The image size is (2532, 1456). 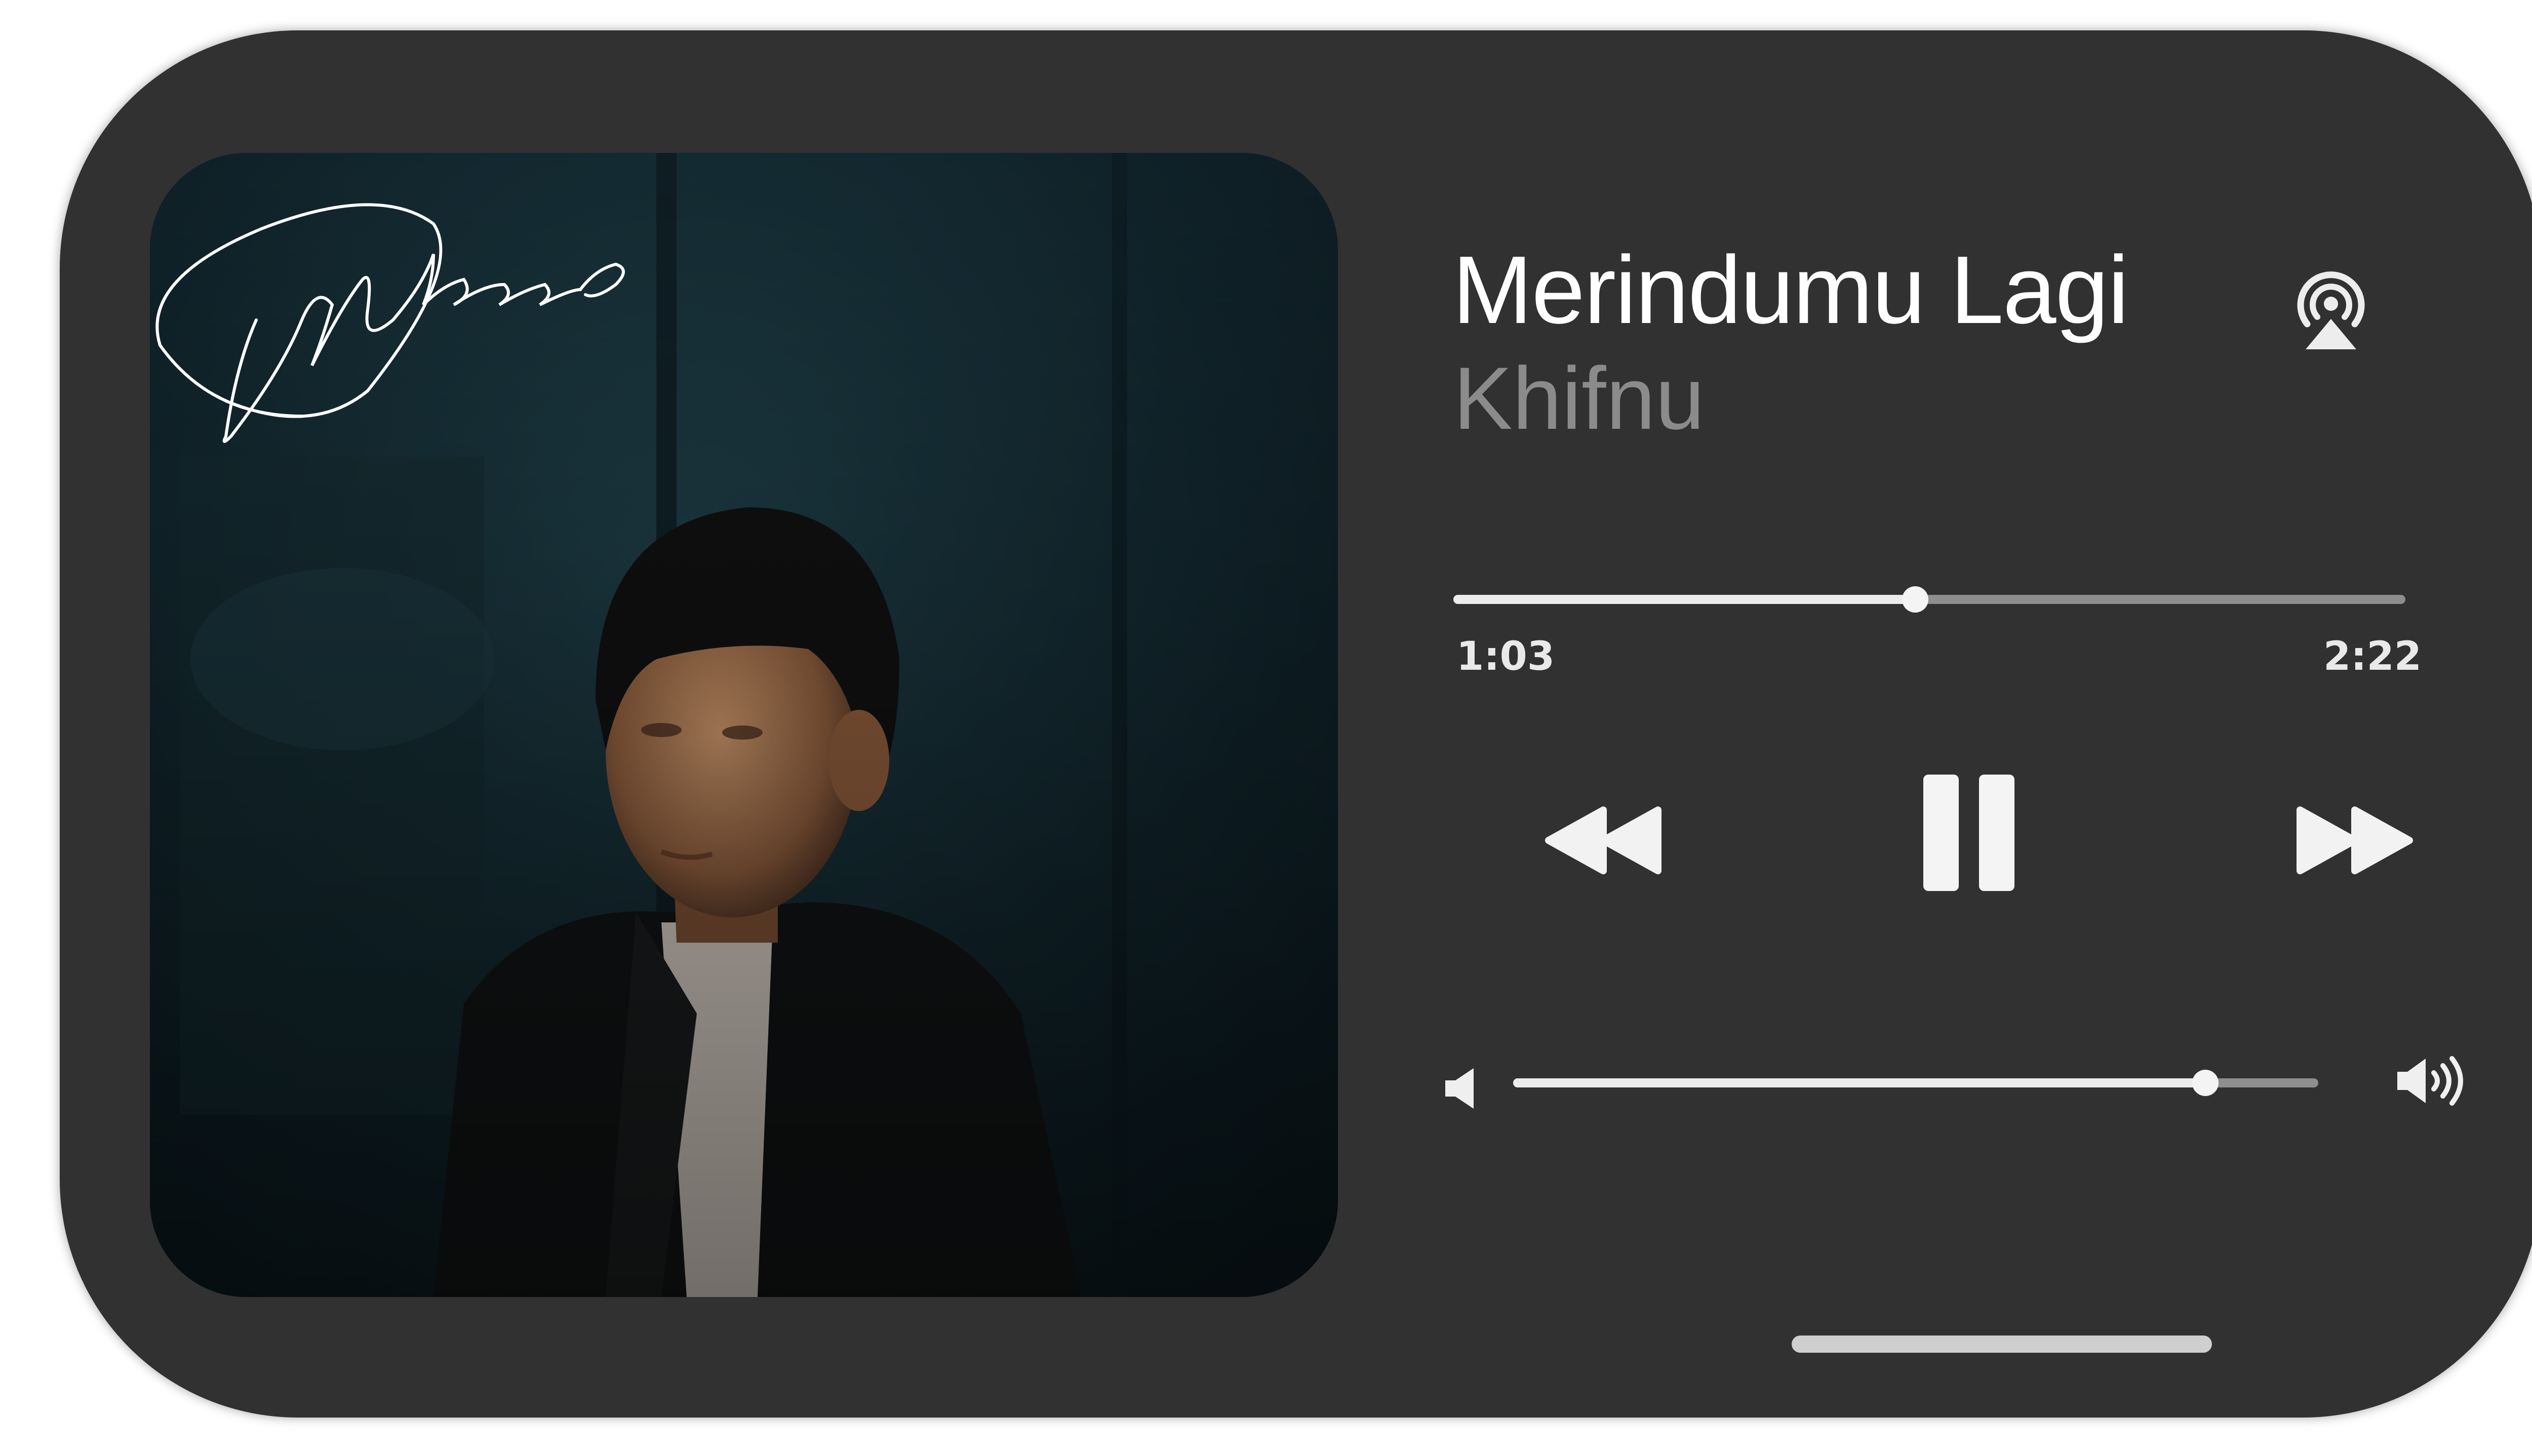 What do you see at coordinates (1859, 1082) in the screenshot?
I see `volume-fill` at bounding box center [1859, 1082].